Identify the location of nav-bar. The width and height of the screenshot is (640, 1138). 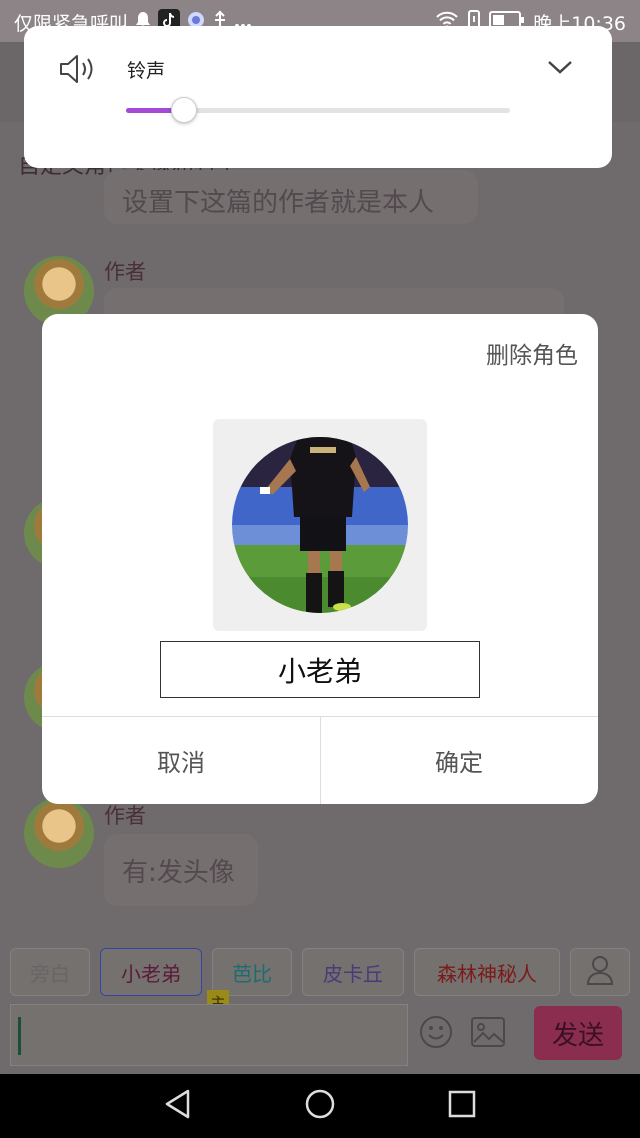
(320, 1106).